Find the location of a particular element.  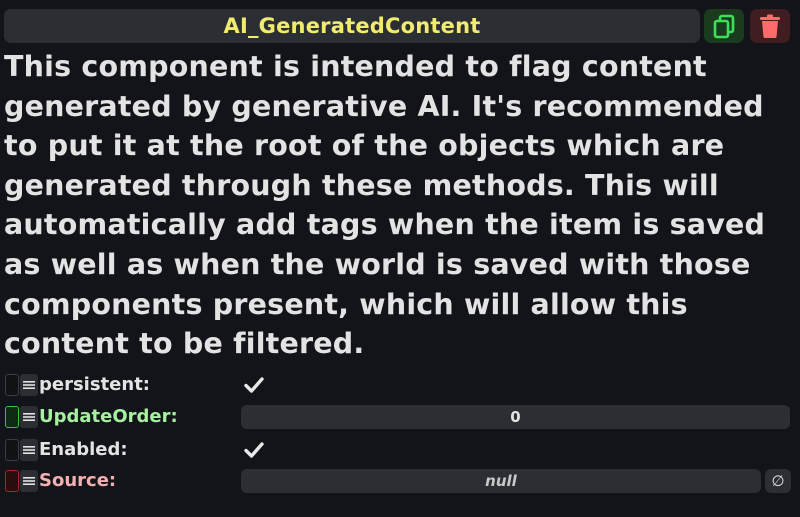

field-row-update-order: UpdateOrder: 0 is located at coordinates (400, 418).